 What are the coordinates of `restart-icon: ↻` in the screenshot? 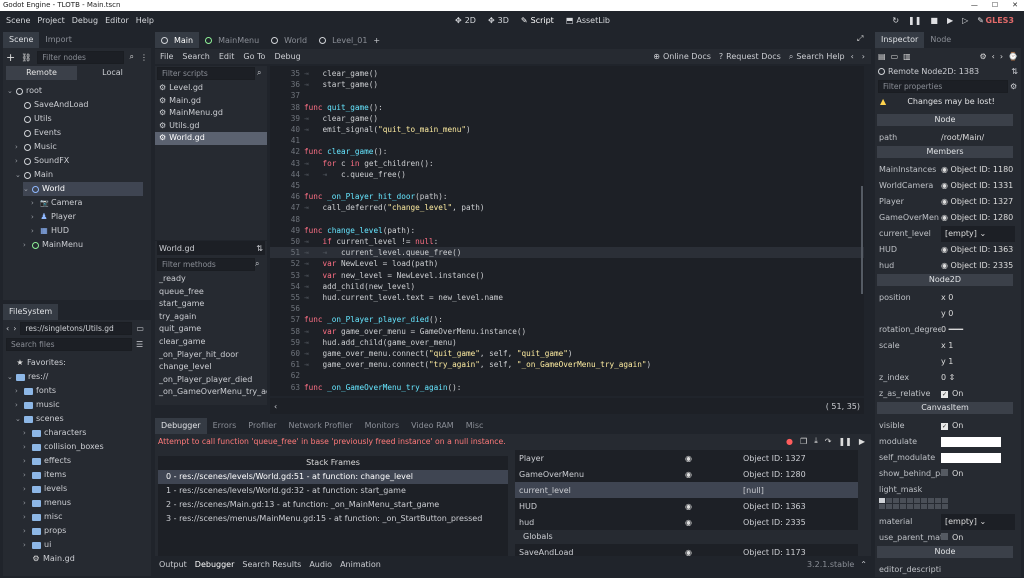 It's located at (895, 20).